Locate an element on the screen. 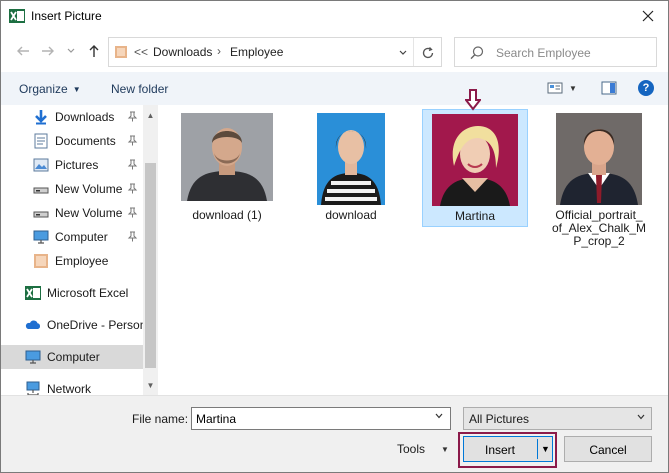 This screenshot has height=473, width=669. sidebar-item-network: Network is located at coordinates (72, 386).